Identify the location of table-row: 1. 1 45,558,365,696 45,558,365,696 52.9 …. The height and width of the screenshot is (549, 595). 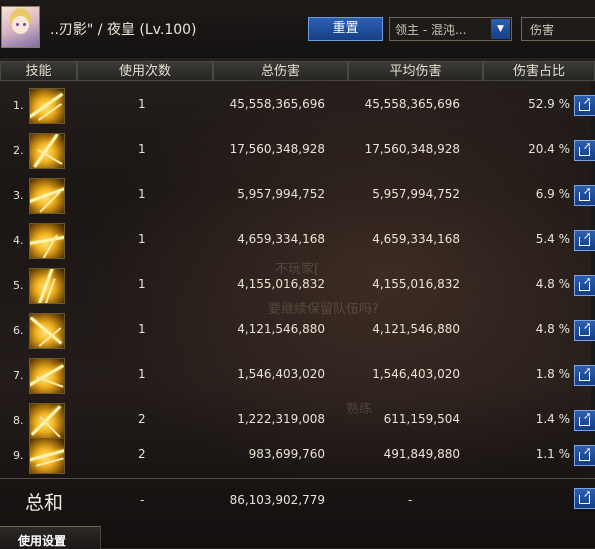
(297, 105).